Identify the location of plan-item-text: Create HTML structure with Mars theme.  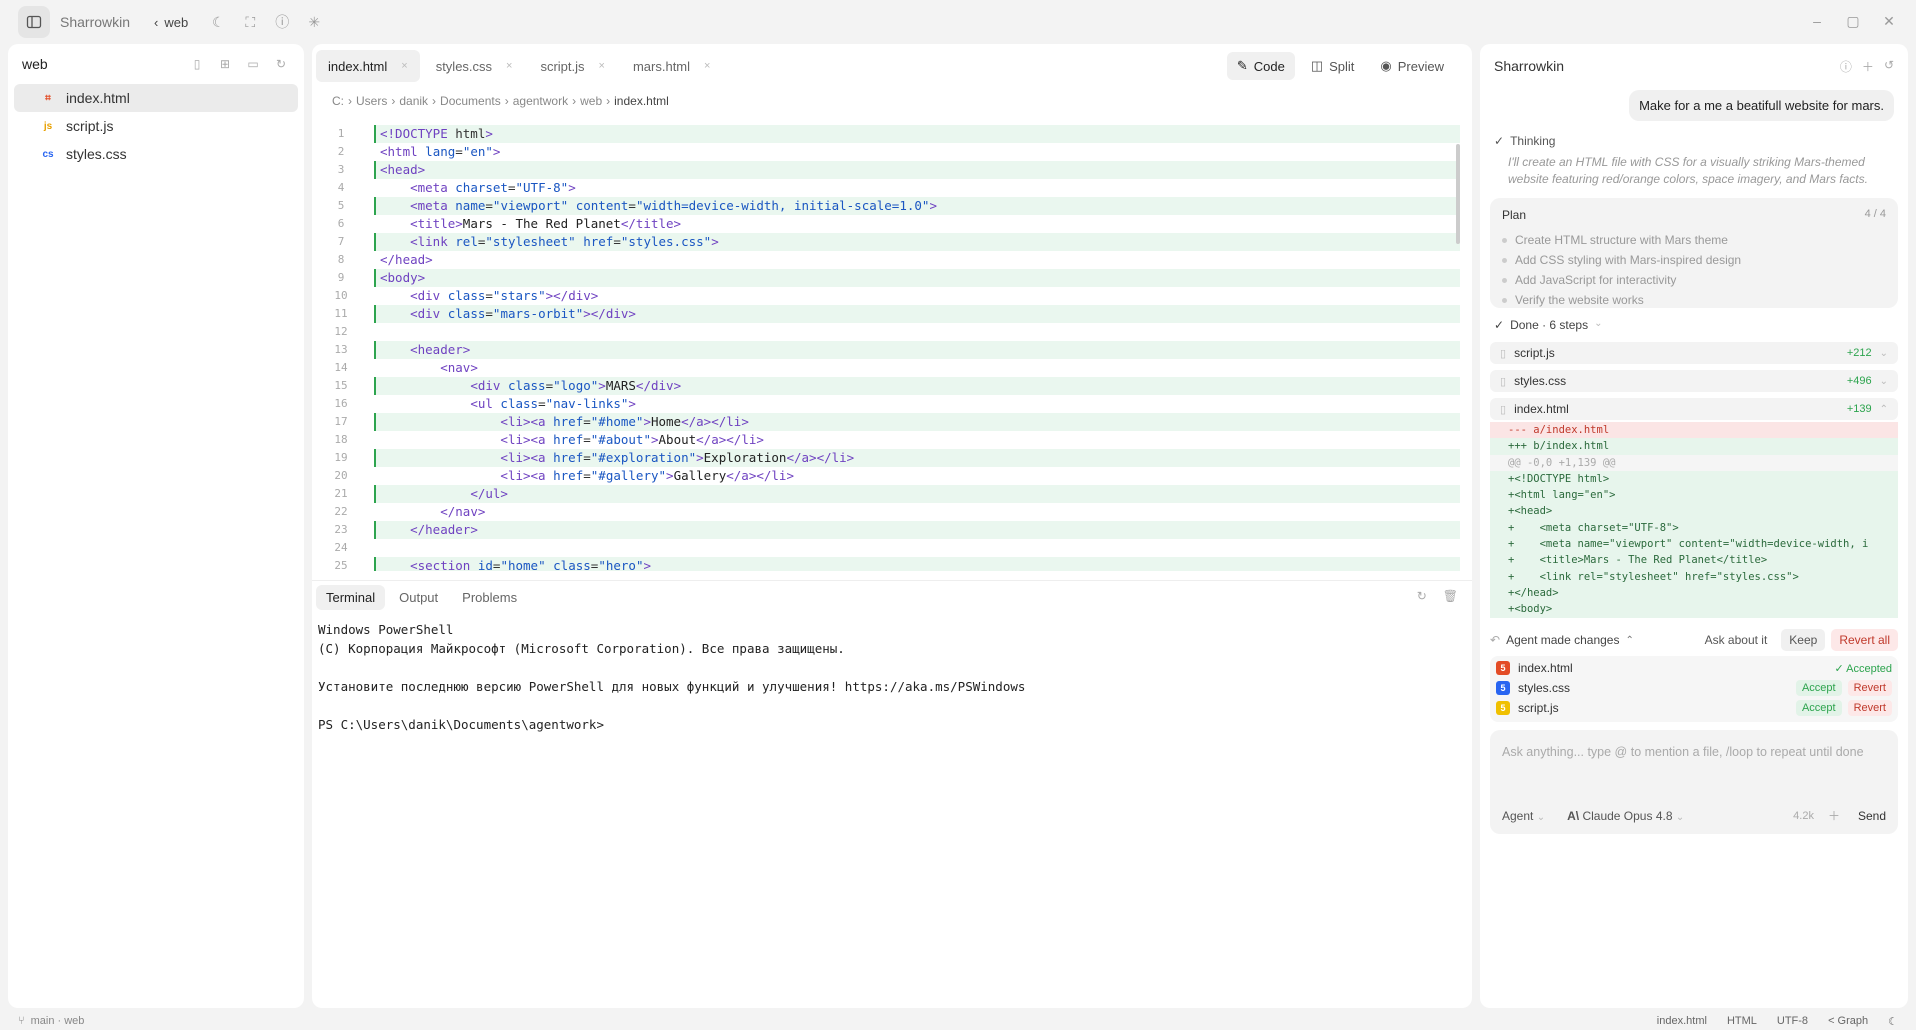
(1621, 240).